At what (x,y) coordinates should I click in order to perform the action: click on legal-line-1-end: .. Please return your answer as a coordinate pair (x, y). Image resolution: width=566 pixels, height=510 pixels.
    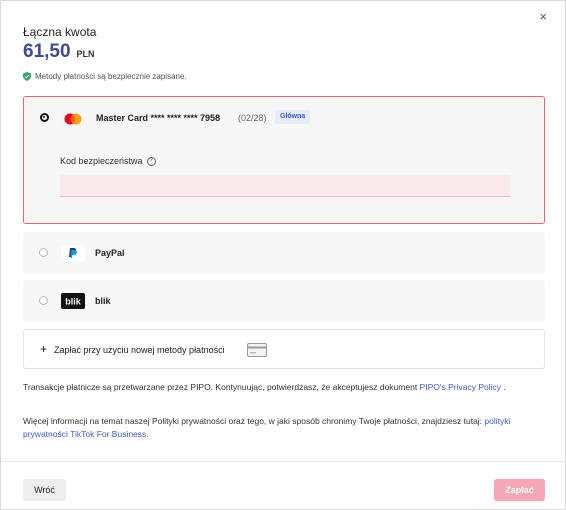
    Looking at the image, I should click on (504, 387).